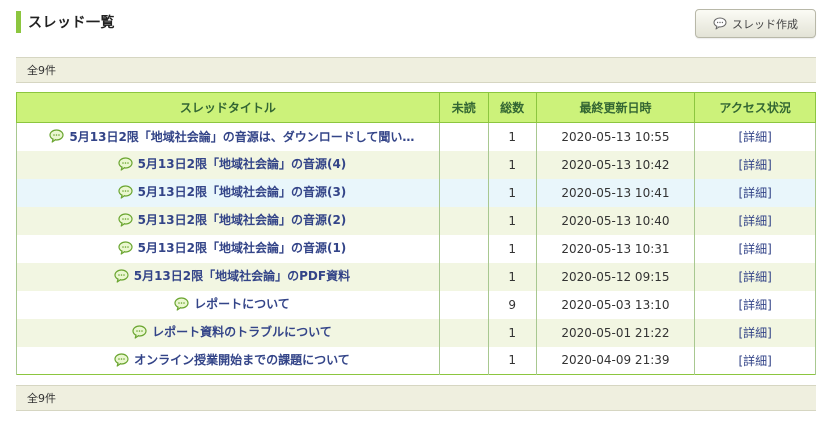  I want to click on create-thread-button: スレッド作成, so click(755, 23).